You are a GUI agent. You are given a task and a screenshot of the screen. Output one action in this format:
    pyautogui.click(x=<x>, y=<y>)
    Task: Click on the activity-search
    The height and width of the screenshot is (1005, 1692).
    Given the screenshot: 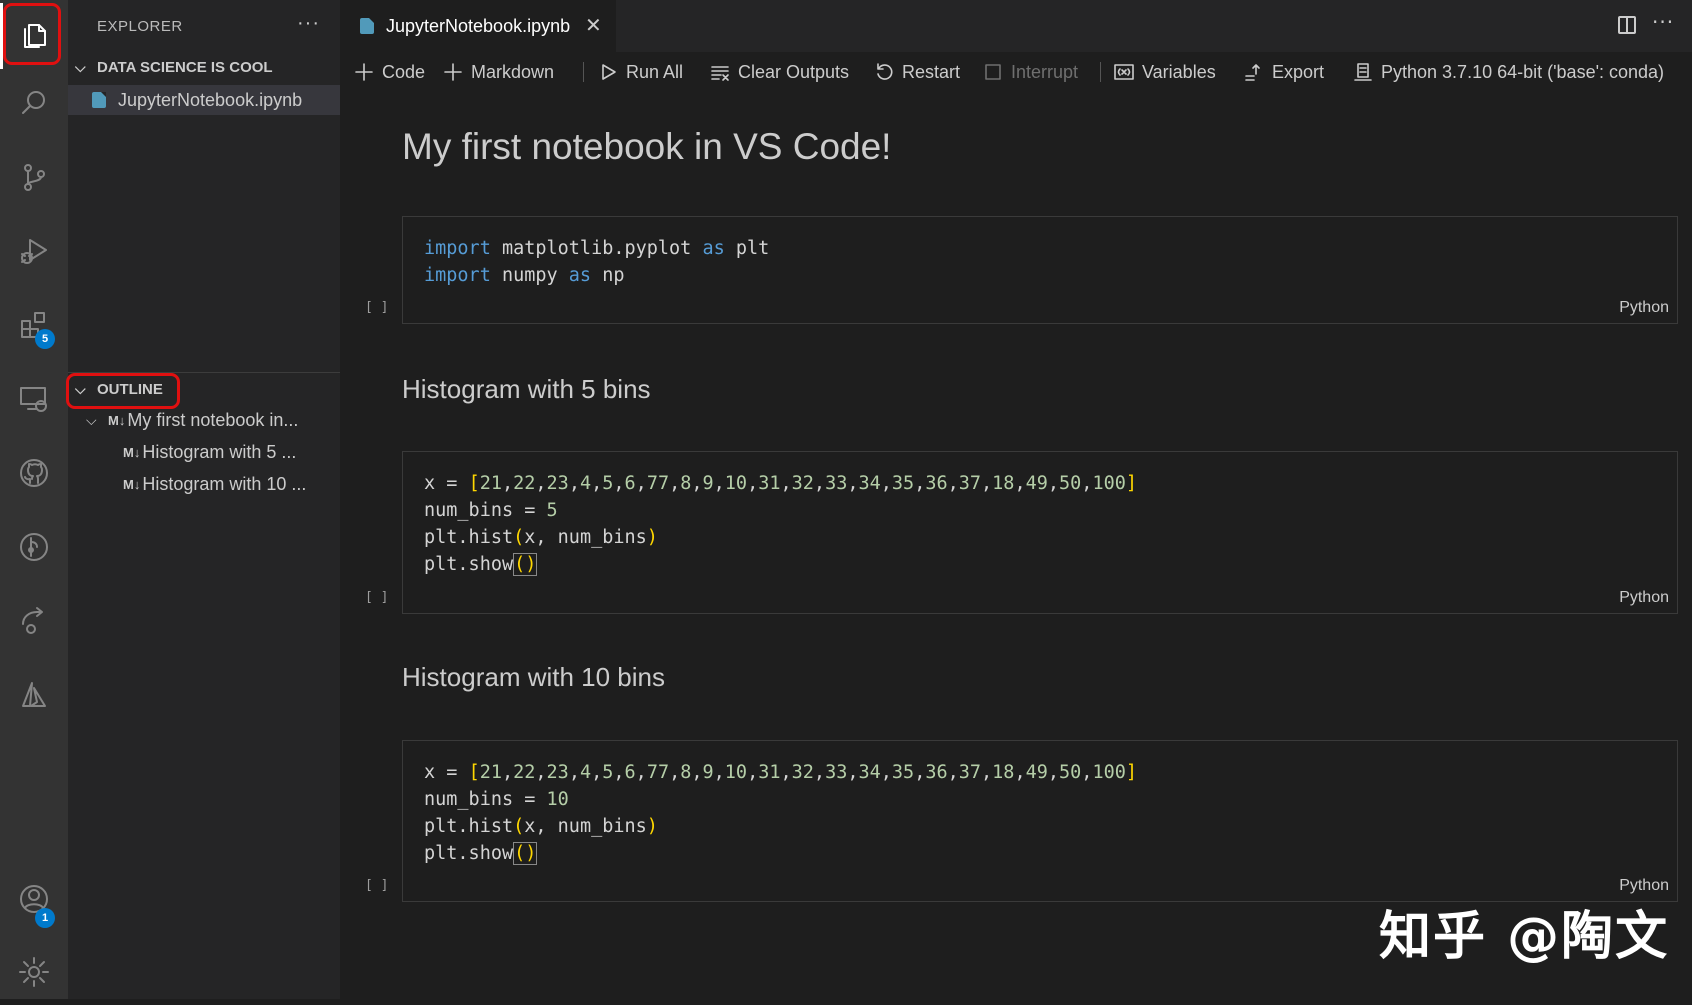 What is the action you would take?
    pyautogui.click(x=34, y=103)
    